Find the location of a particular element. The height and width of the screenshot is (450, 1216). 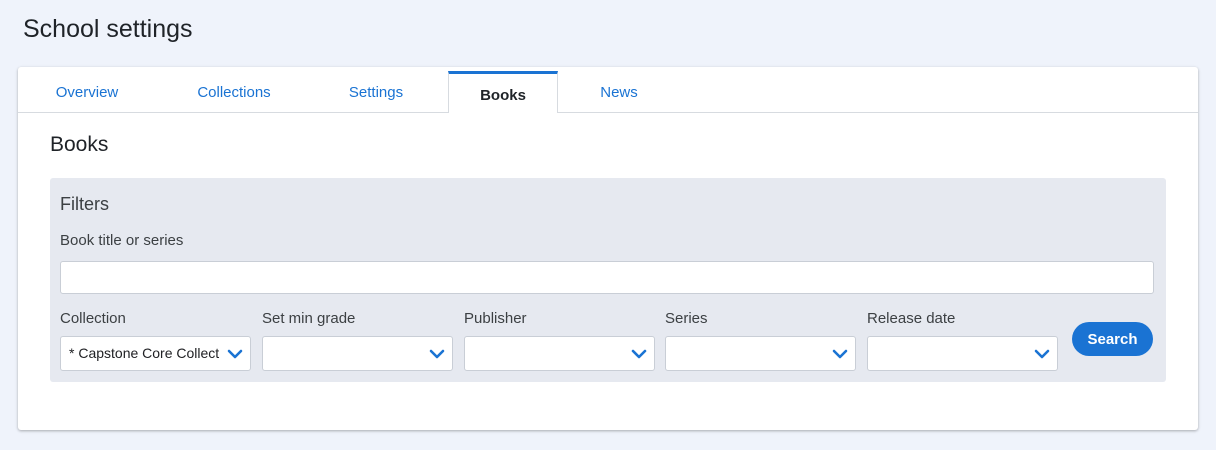

release-date-select is located at coordinates (962, 353).